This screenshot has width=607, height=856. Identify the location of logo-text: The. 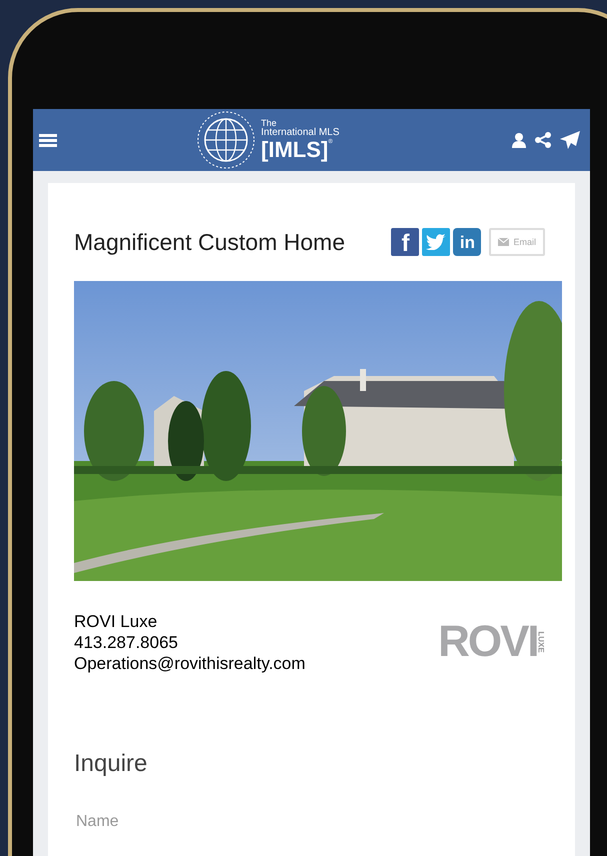
(269, 123).